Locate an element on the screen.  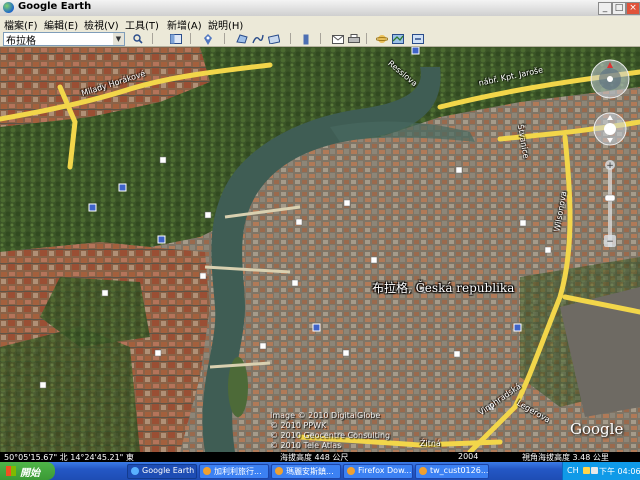
volume-icon is located at coordinates (594, 470).